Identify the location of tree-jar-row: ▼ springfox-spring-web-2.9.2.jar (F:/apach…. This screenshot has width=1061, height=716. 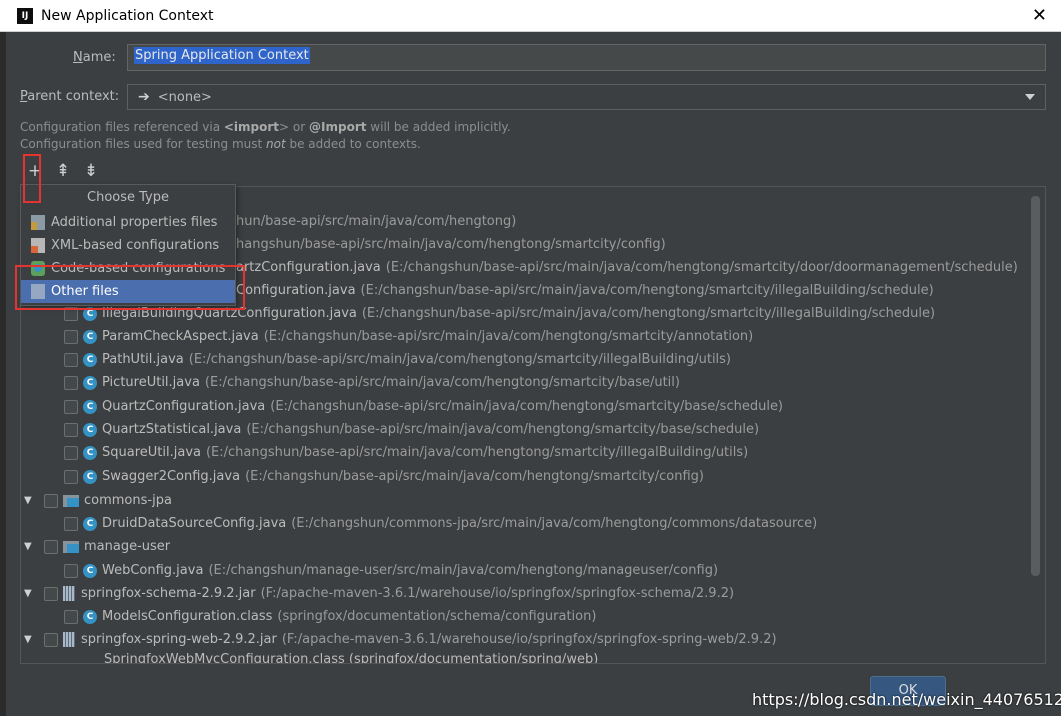
(400, 639).